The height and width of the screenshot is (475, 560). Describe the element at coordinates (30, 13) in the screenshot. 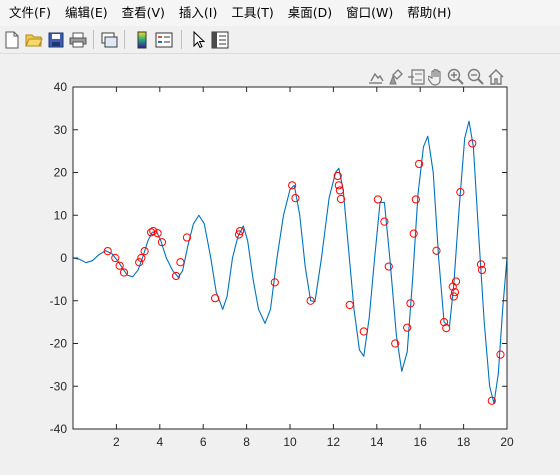

I see `menu-file: 文件(F)` at that location.